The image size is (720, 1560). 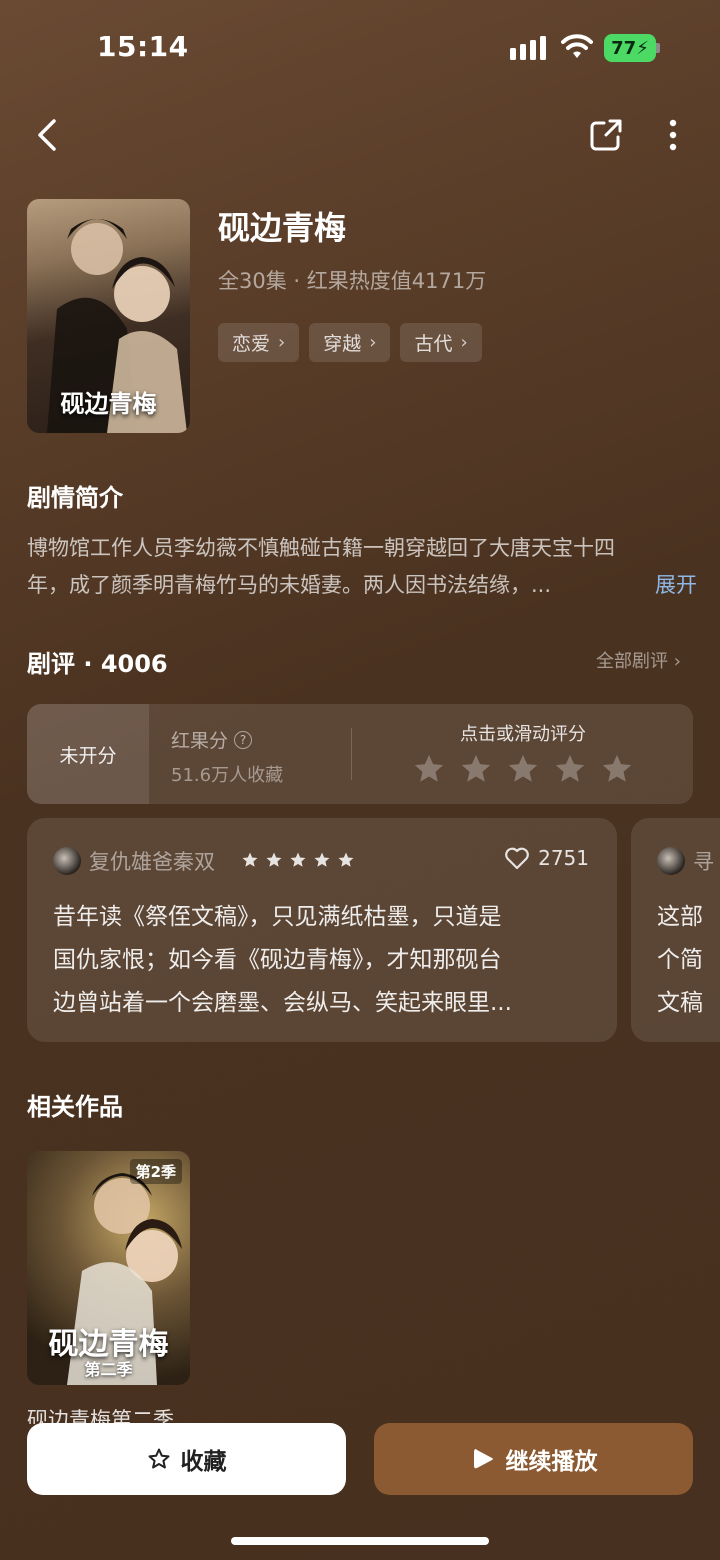 I want to click on rating-label: 红果分 ?, so click(x=212, y=739).